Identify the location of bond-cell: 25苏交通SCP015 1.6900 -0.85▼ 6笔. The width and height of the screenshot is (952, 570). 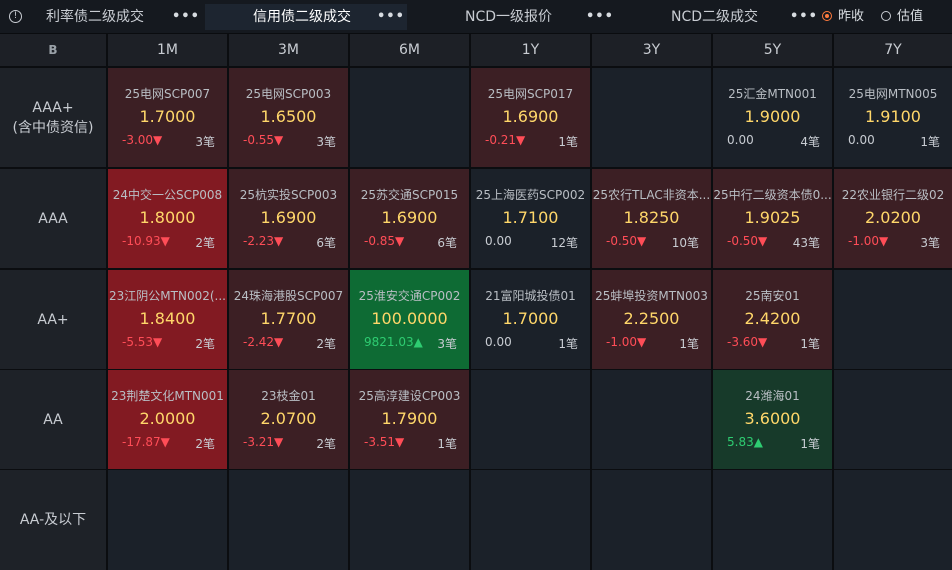
(409, 218).